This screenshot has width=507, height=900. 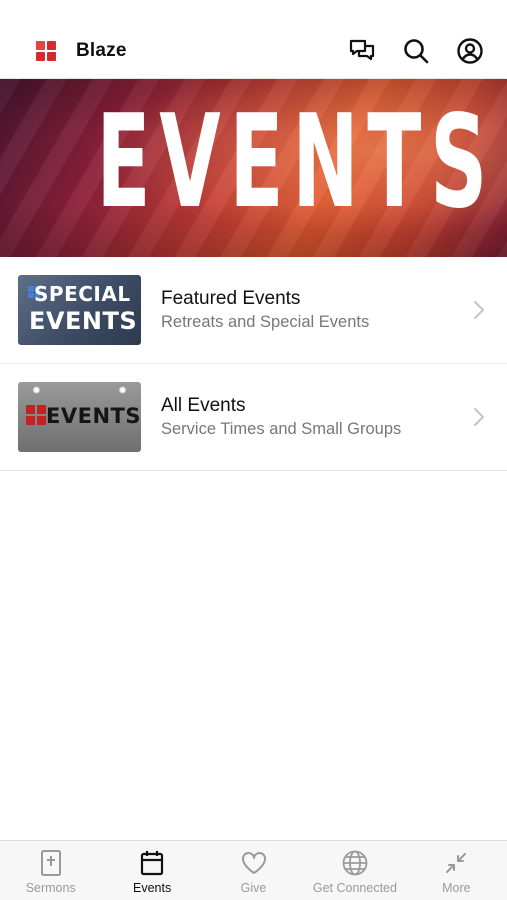 I want to click on collapse-arrows-icon, so click(x=456, y=863).